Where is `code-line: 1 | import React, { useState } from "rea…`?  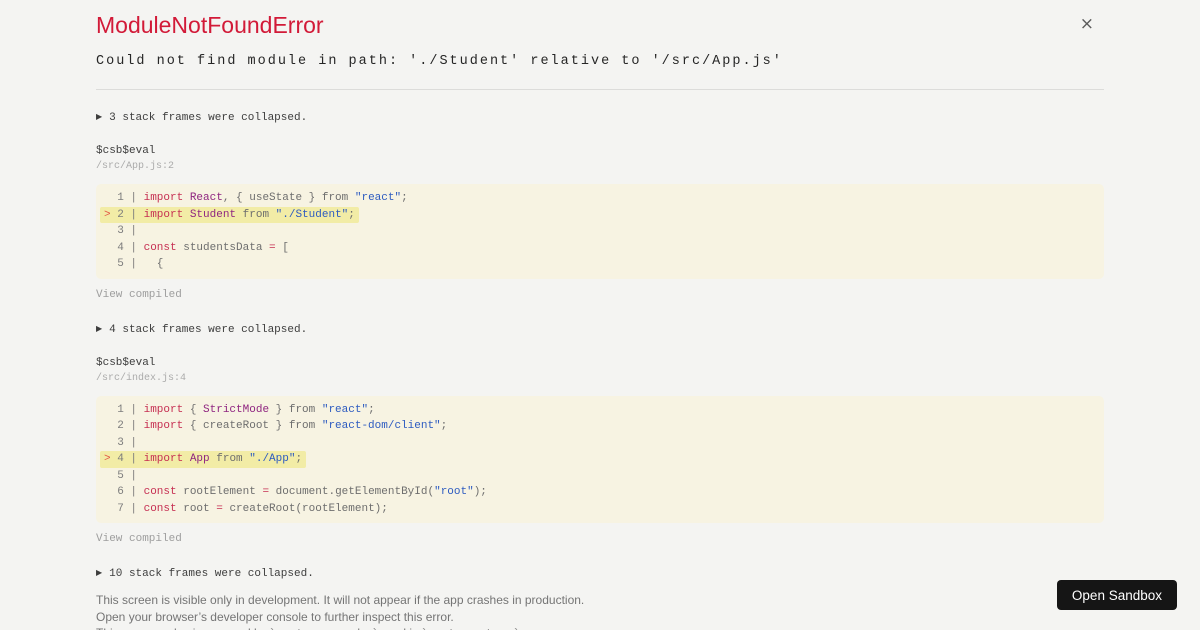 code-line: 1 | import React, { useState } from "rea… is located at coordinates (600, 198).